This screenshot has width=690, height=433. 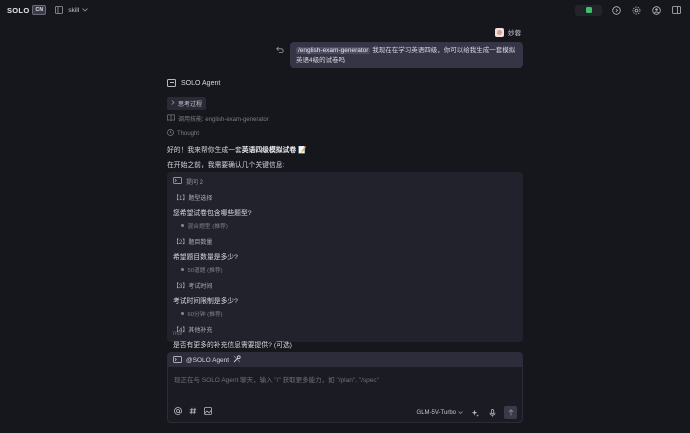 I want to click on chevron-right-icon, so click(x=173, y=103).